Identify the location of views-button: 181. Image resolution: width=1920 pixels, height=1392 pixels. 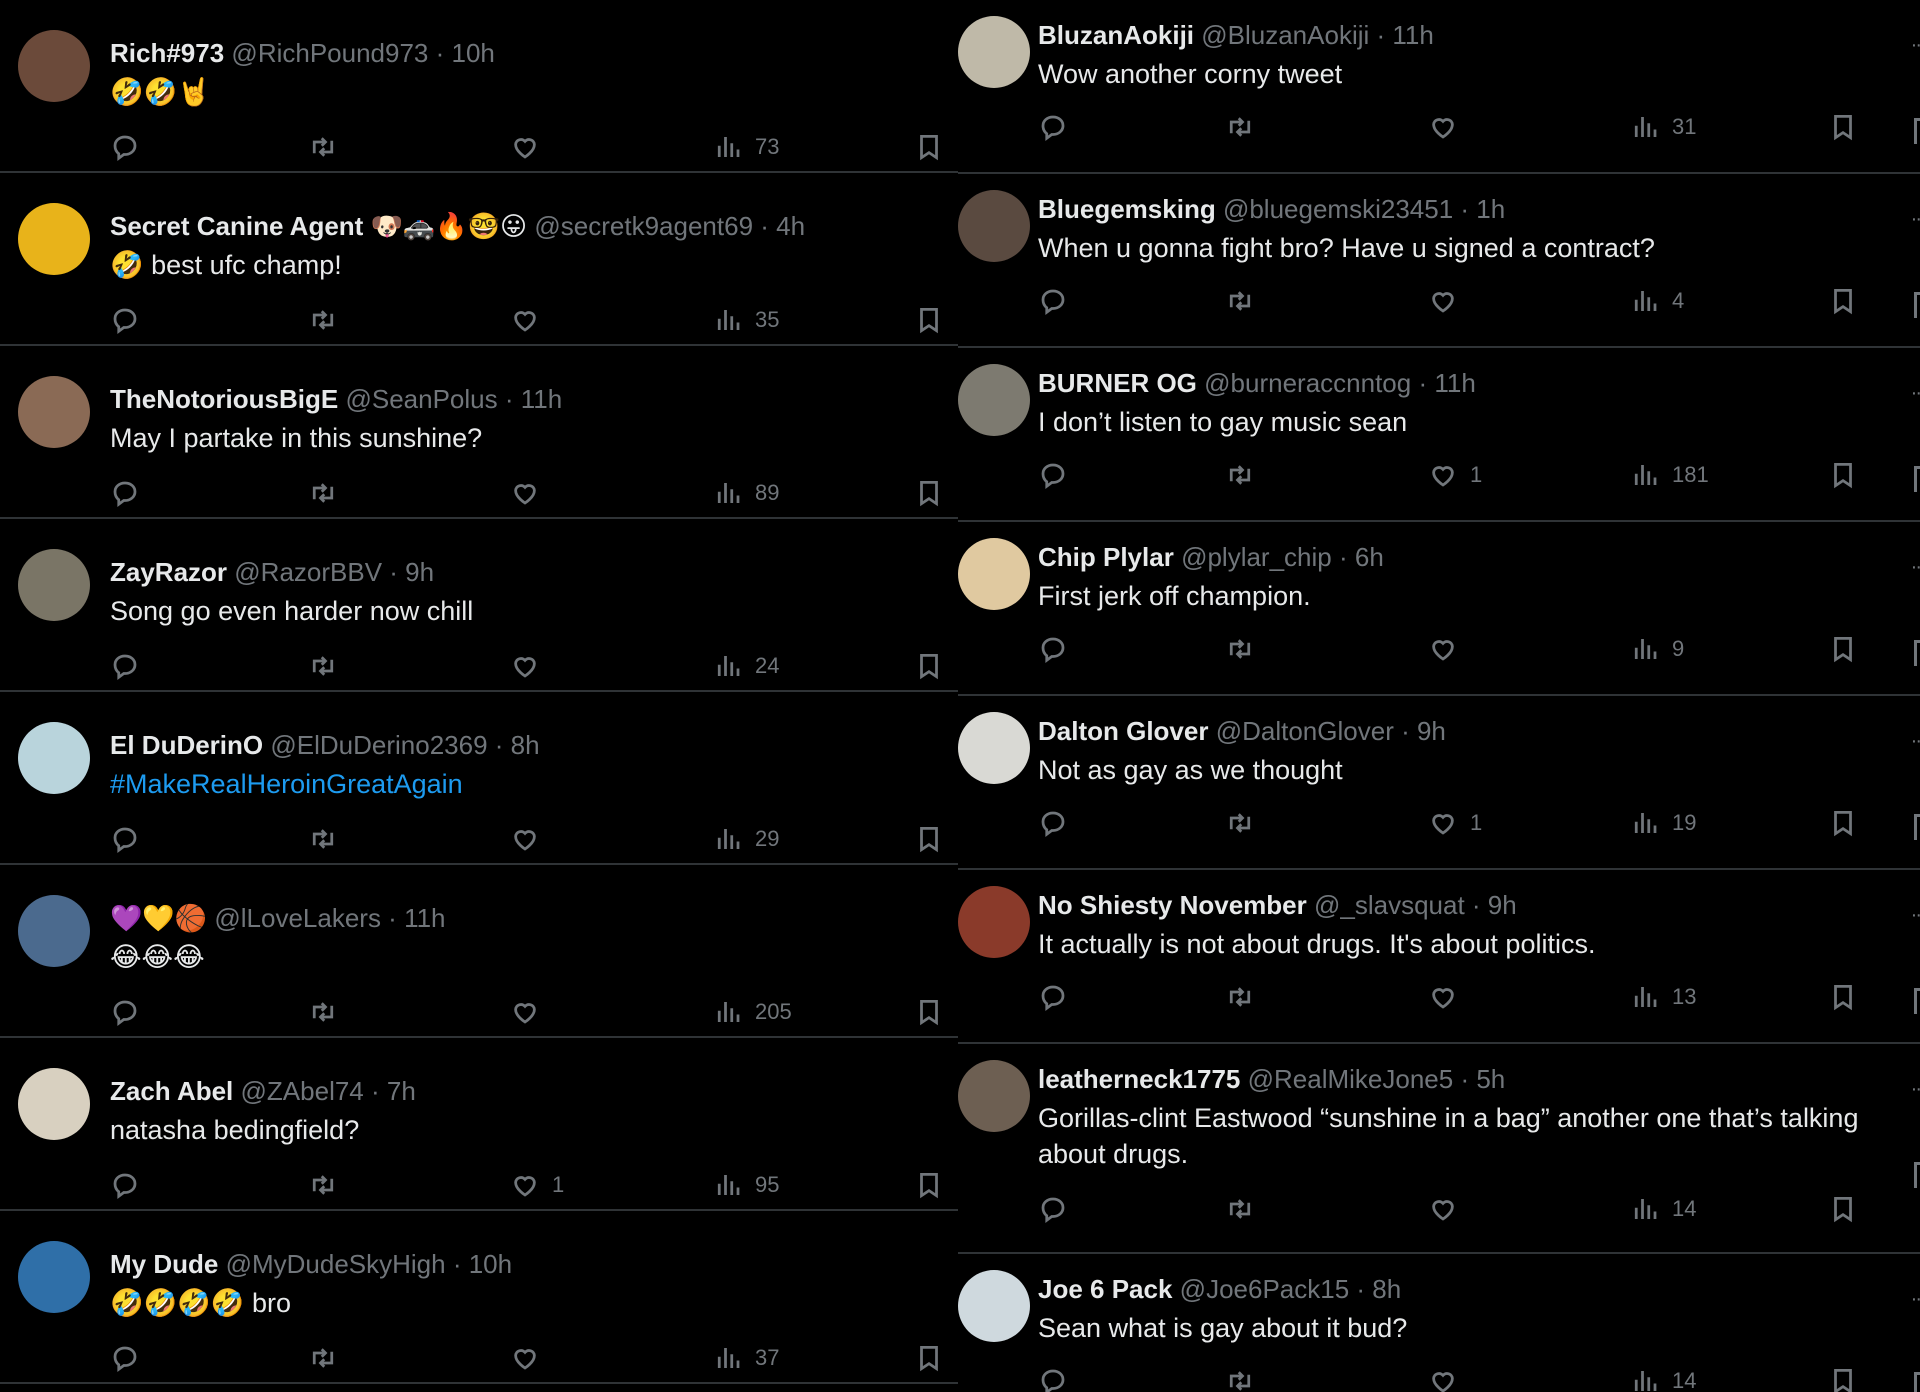
(1669, 475).